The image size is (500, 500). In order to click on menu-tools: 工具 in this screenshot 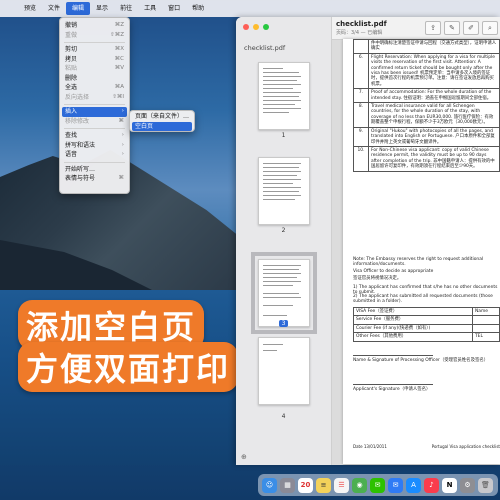, I will do `click(150, 8)`.